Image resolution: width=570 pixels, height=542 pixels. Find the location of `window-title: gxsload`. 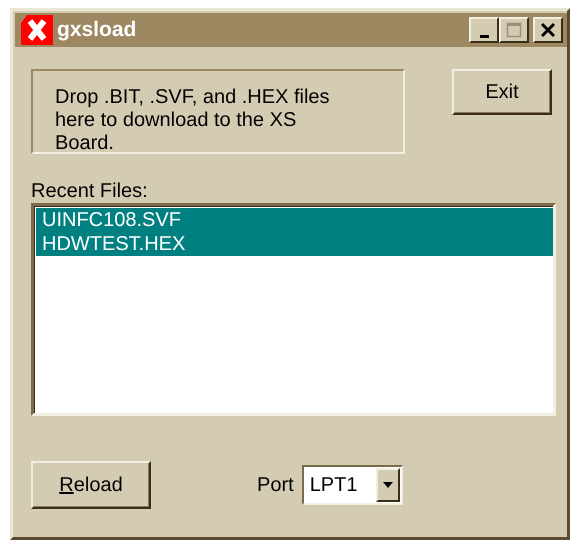

window-title: gxsload is located at coordinates (97, 30).